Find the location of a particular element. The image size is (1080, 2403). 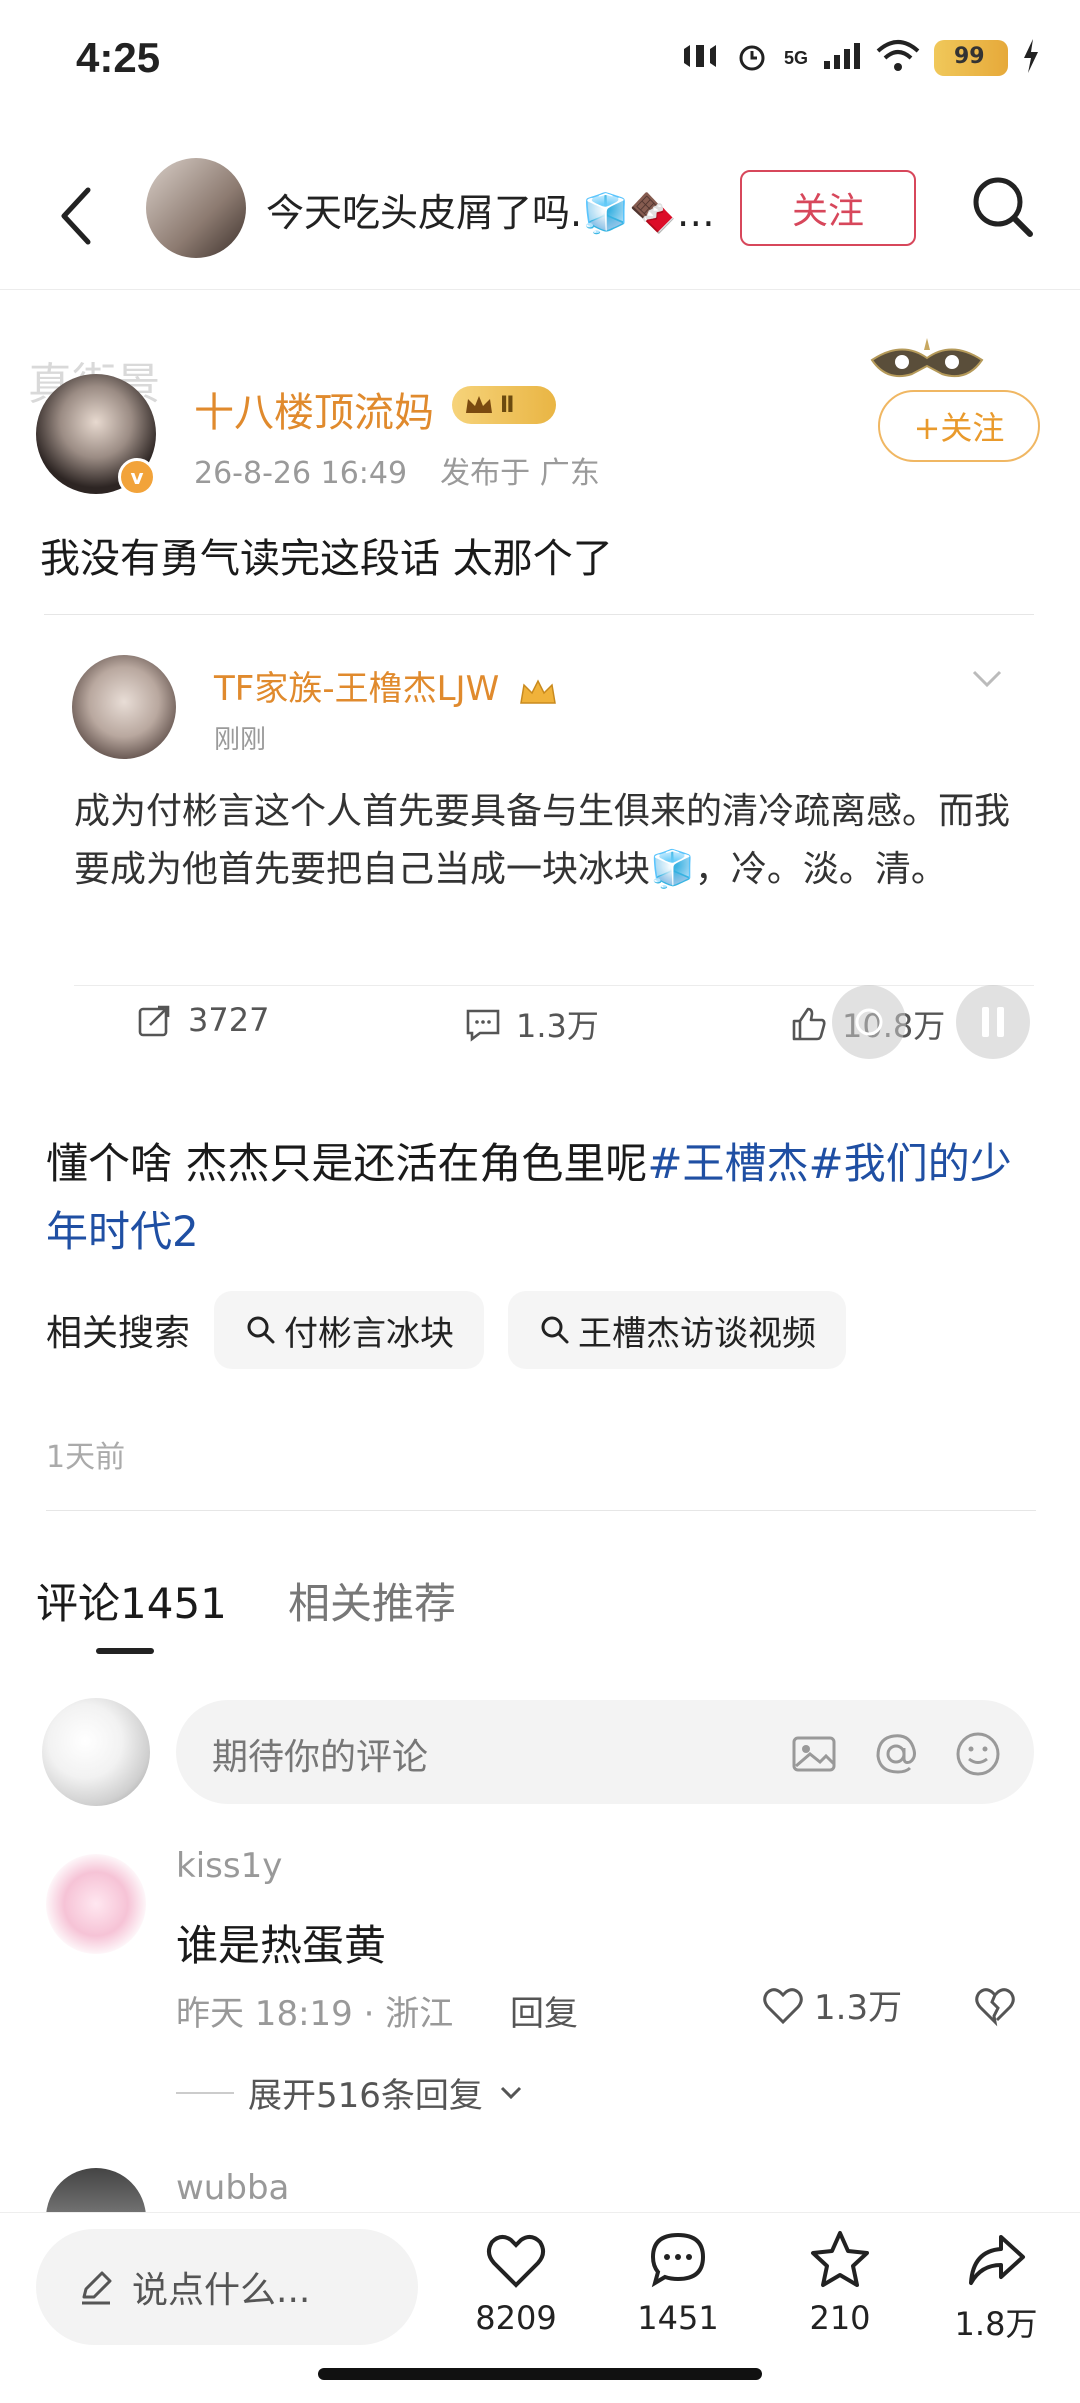

verified-badge-icon: v is located at coordinates (137, 477).